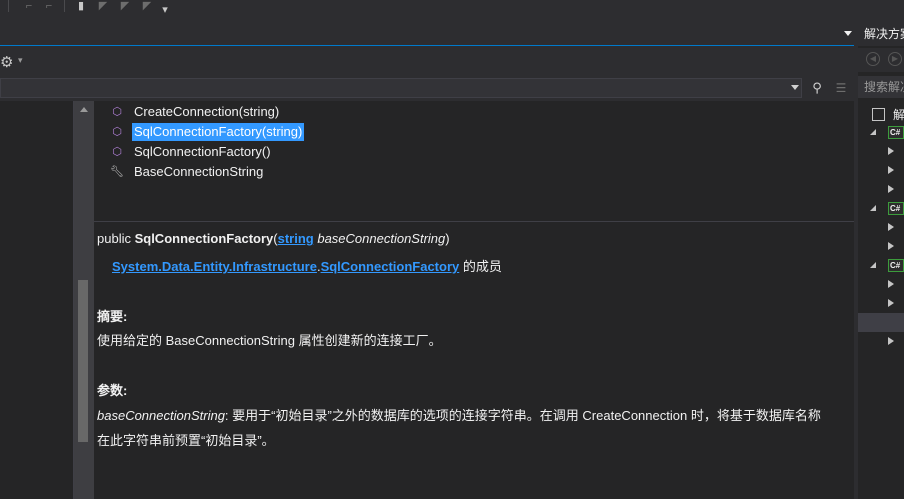  I want to click on overflow-icon: ▾, so click(165, 10).